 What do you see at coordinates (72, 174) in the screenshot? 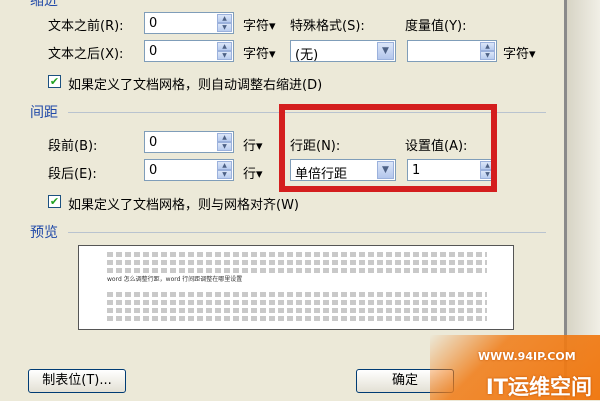
I see `space-after-label: 段后(E):` at bounding box center [72, 174].